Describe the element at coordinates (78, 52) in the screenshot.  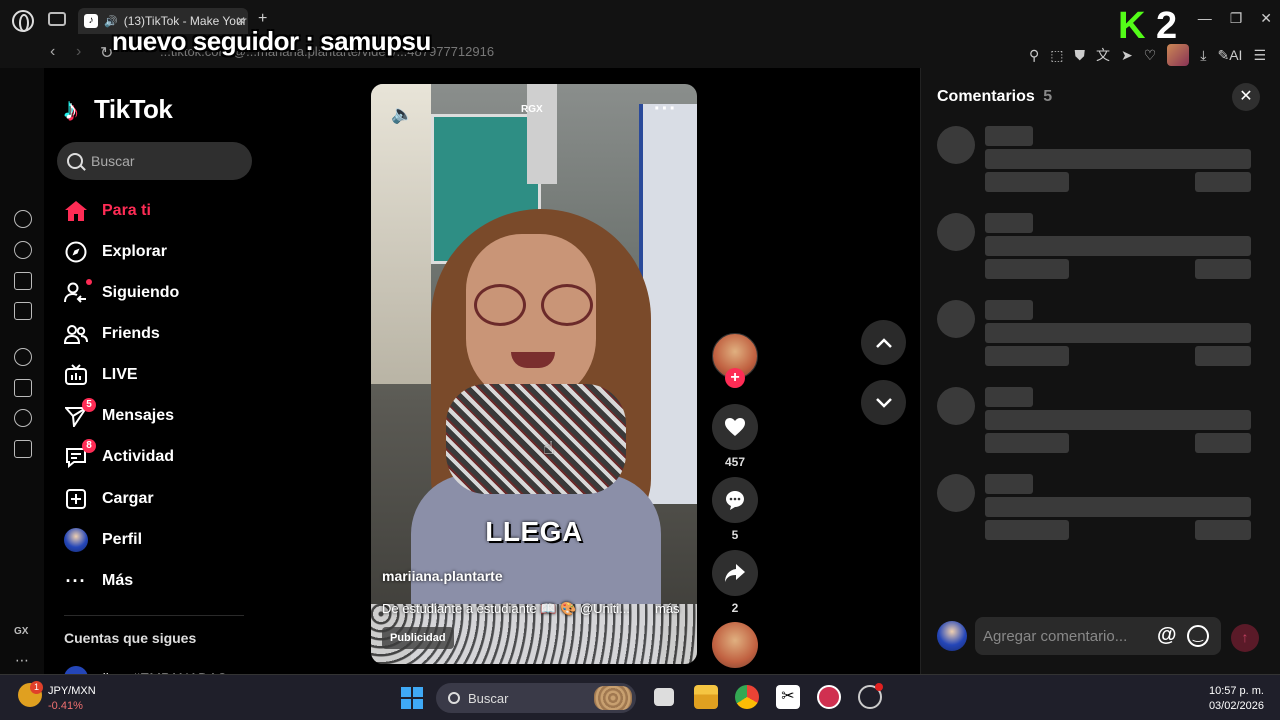
I see `forward-icon: ›` at that location.